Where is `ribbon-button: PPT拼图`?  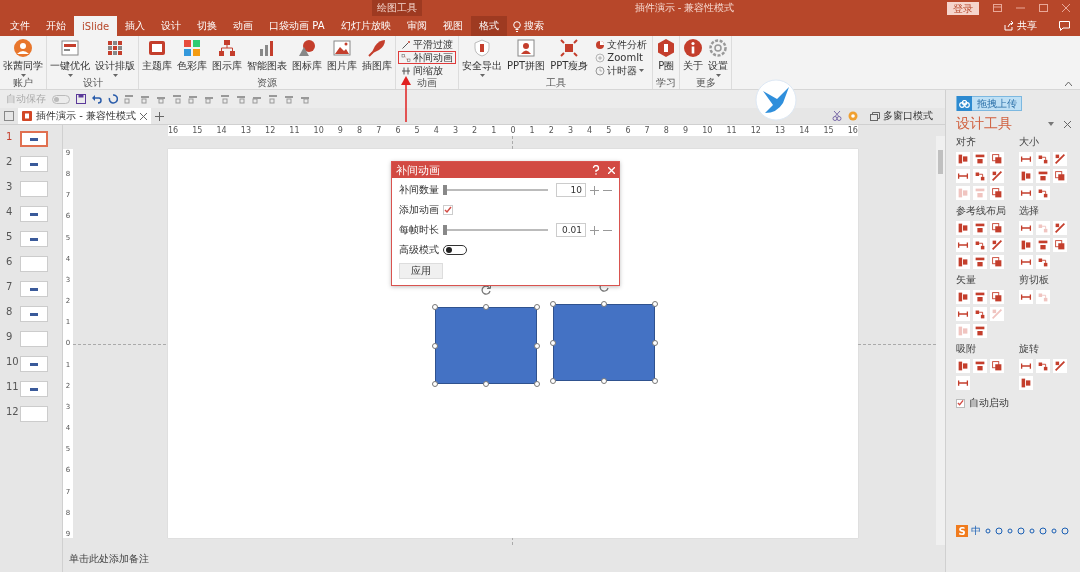 ribbon-button: PPT拼图 is located at coordinates (526, 57).